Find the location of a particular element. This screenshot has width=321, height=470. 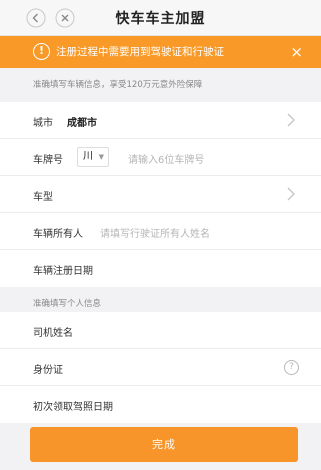

owner-input: 请填写行驶证所有人姓名 is located at coordinates (155, 232).